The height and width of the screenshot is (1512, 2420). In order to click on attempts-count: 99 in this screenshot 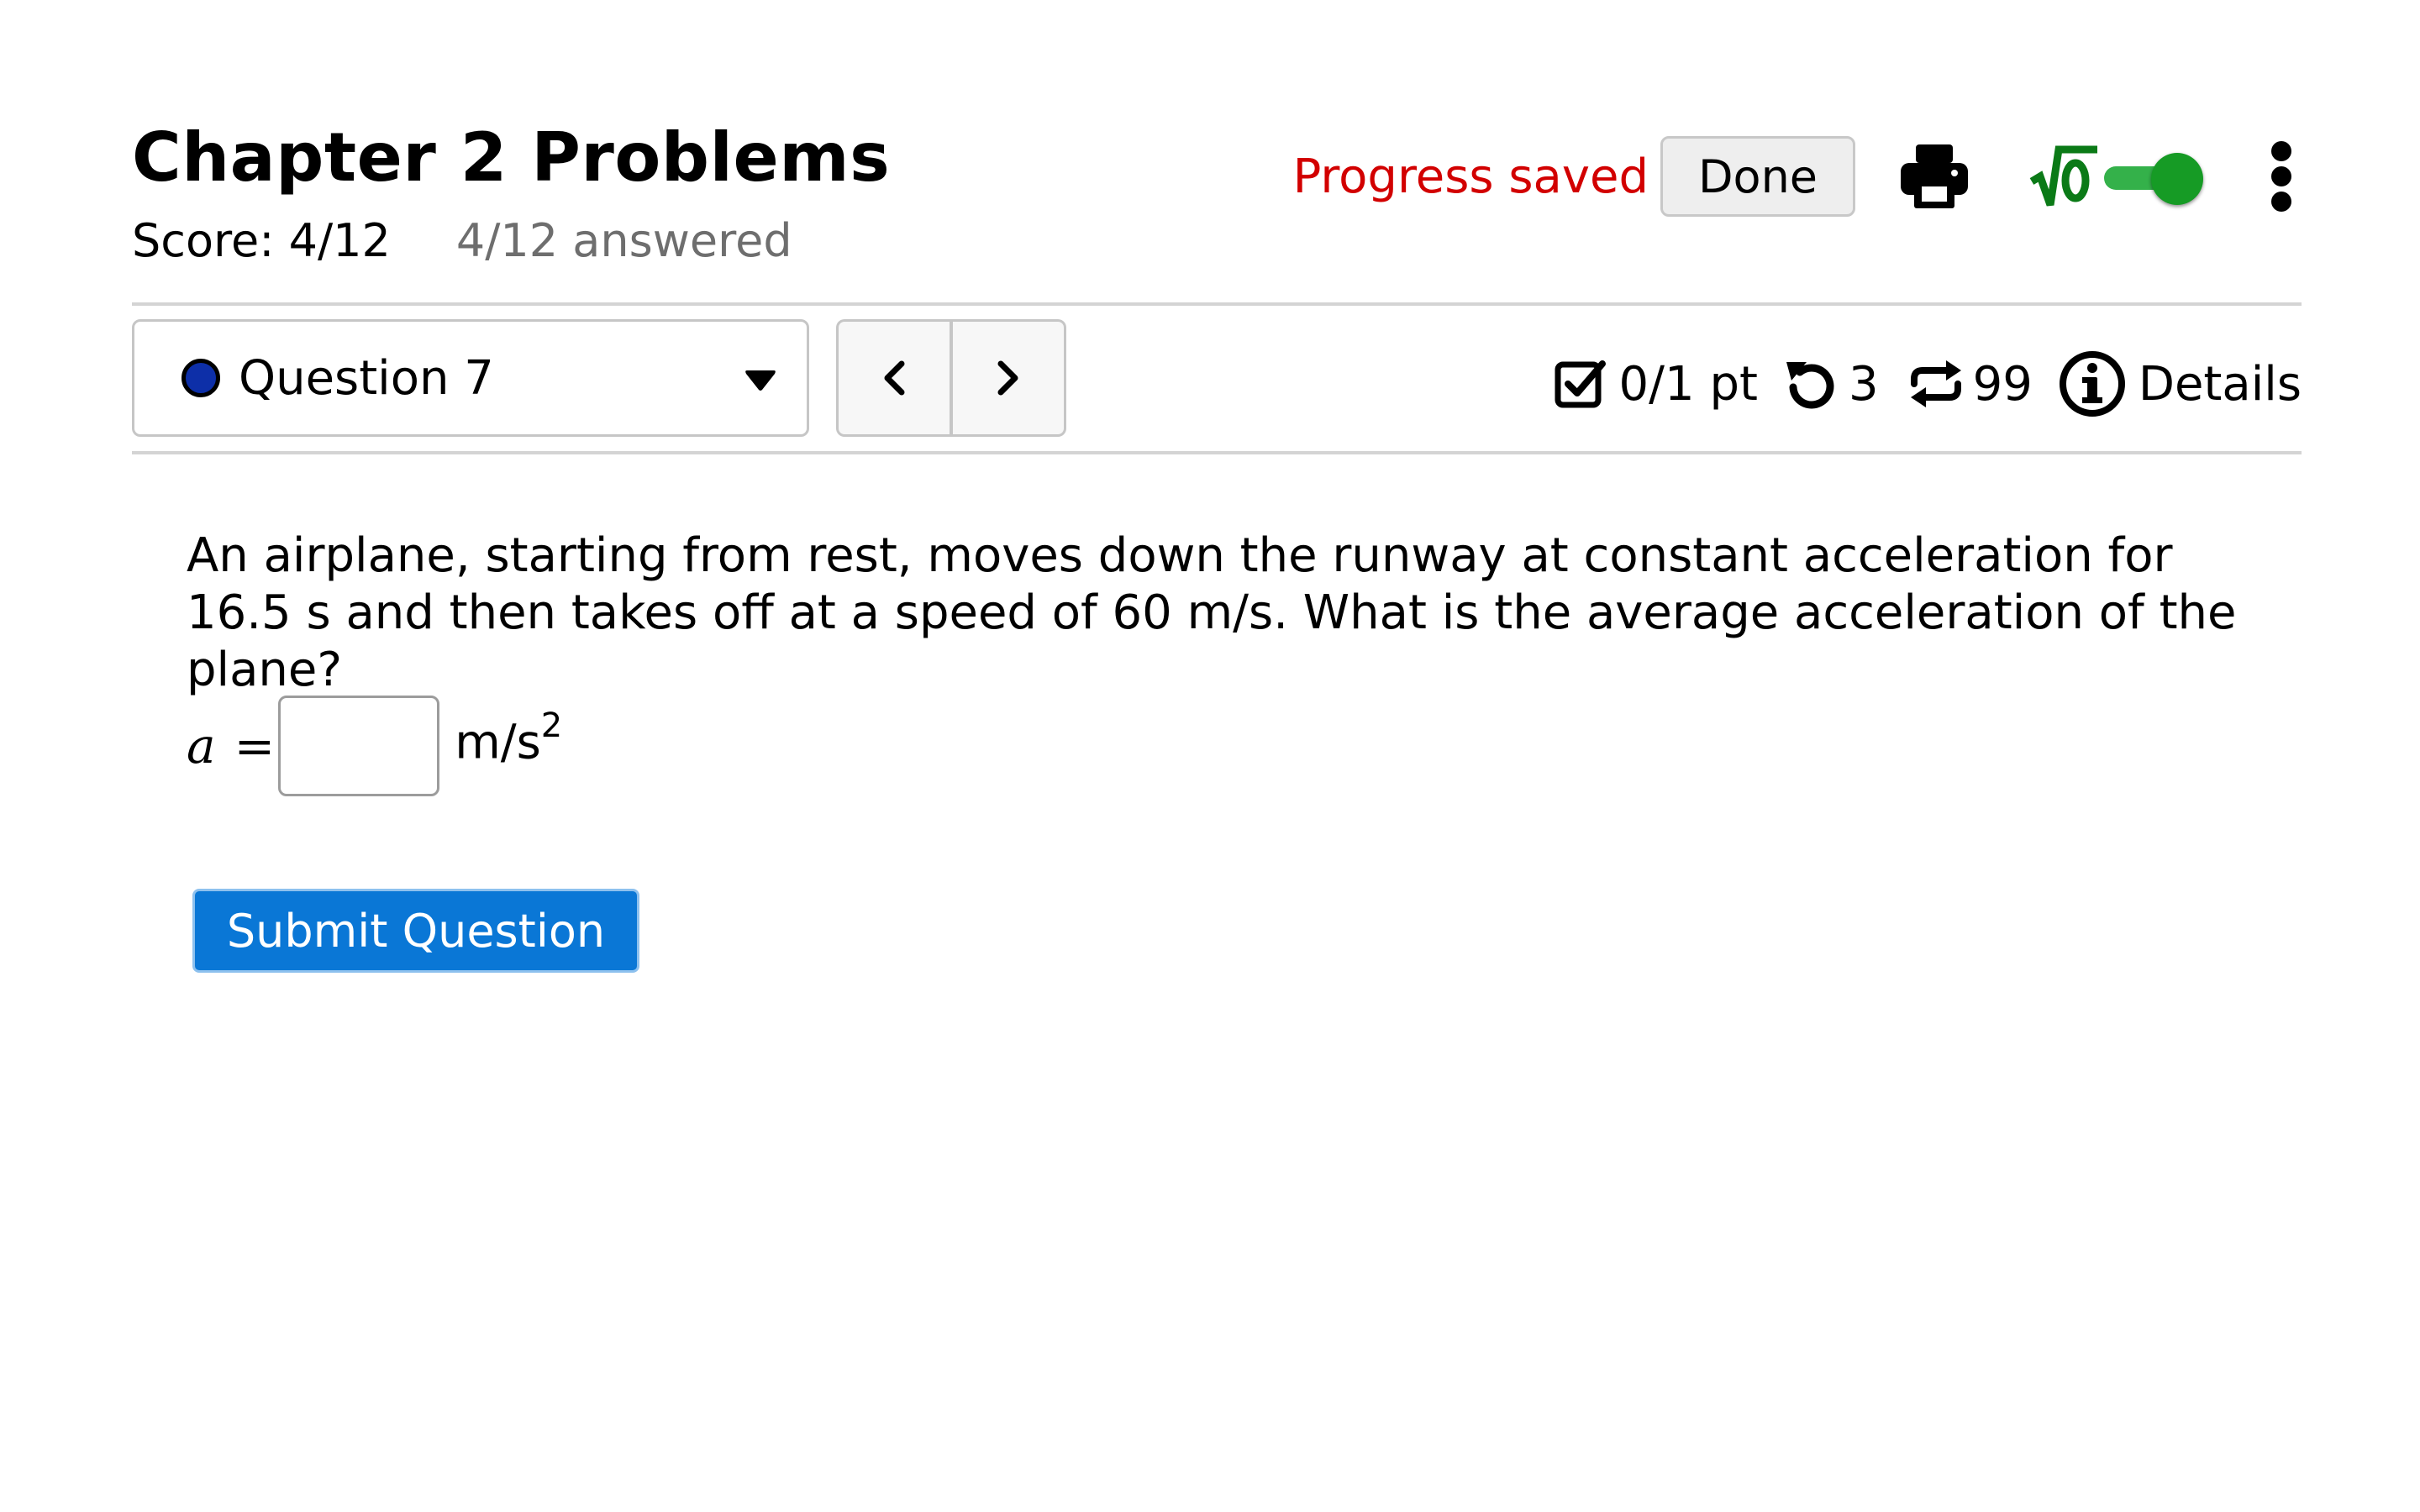, I will do `click(2002, 384)`.